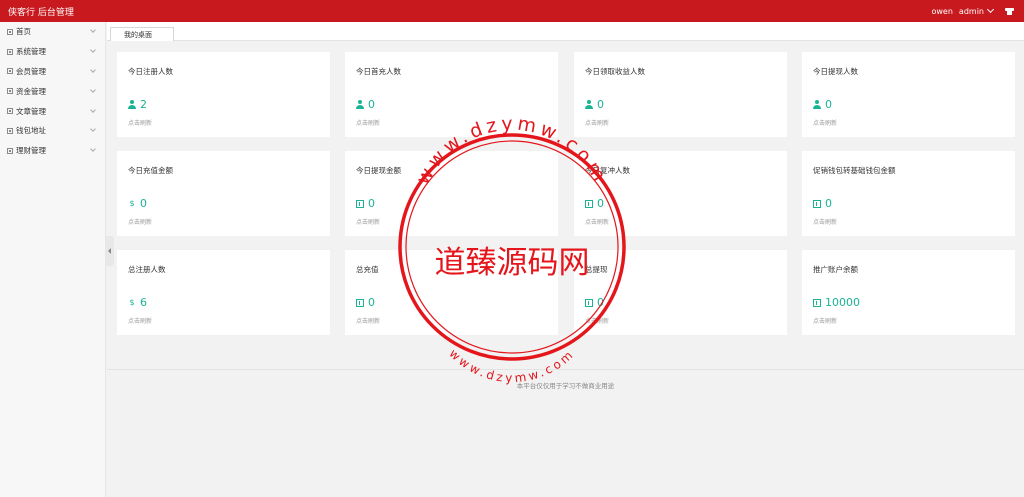  What do you see at coordinates (31, 91) in the screenshot?
I see `sidebar-item-label: 资金管理` at bounding box center [31, 91].